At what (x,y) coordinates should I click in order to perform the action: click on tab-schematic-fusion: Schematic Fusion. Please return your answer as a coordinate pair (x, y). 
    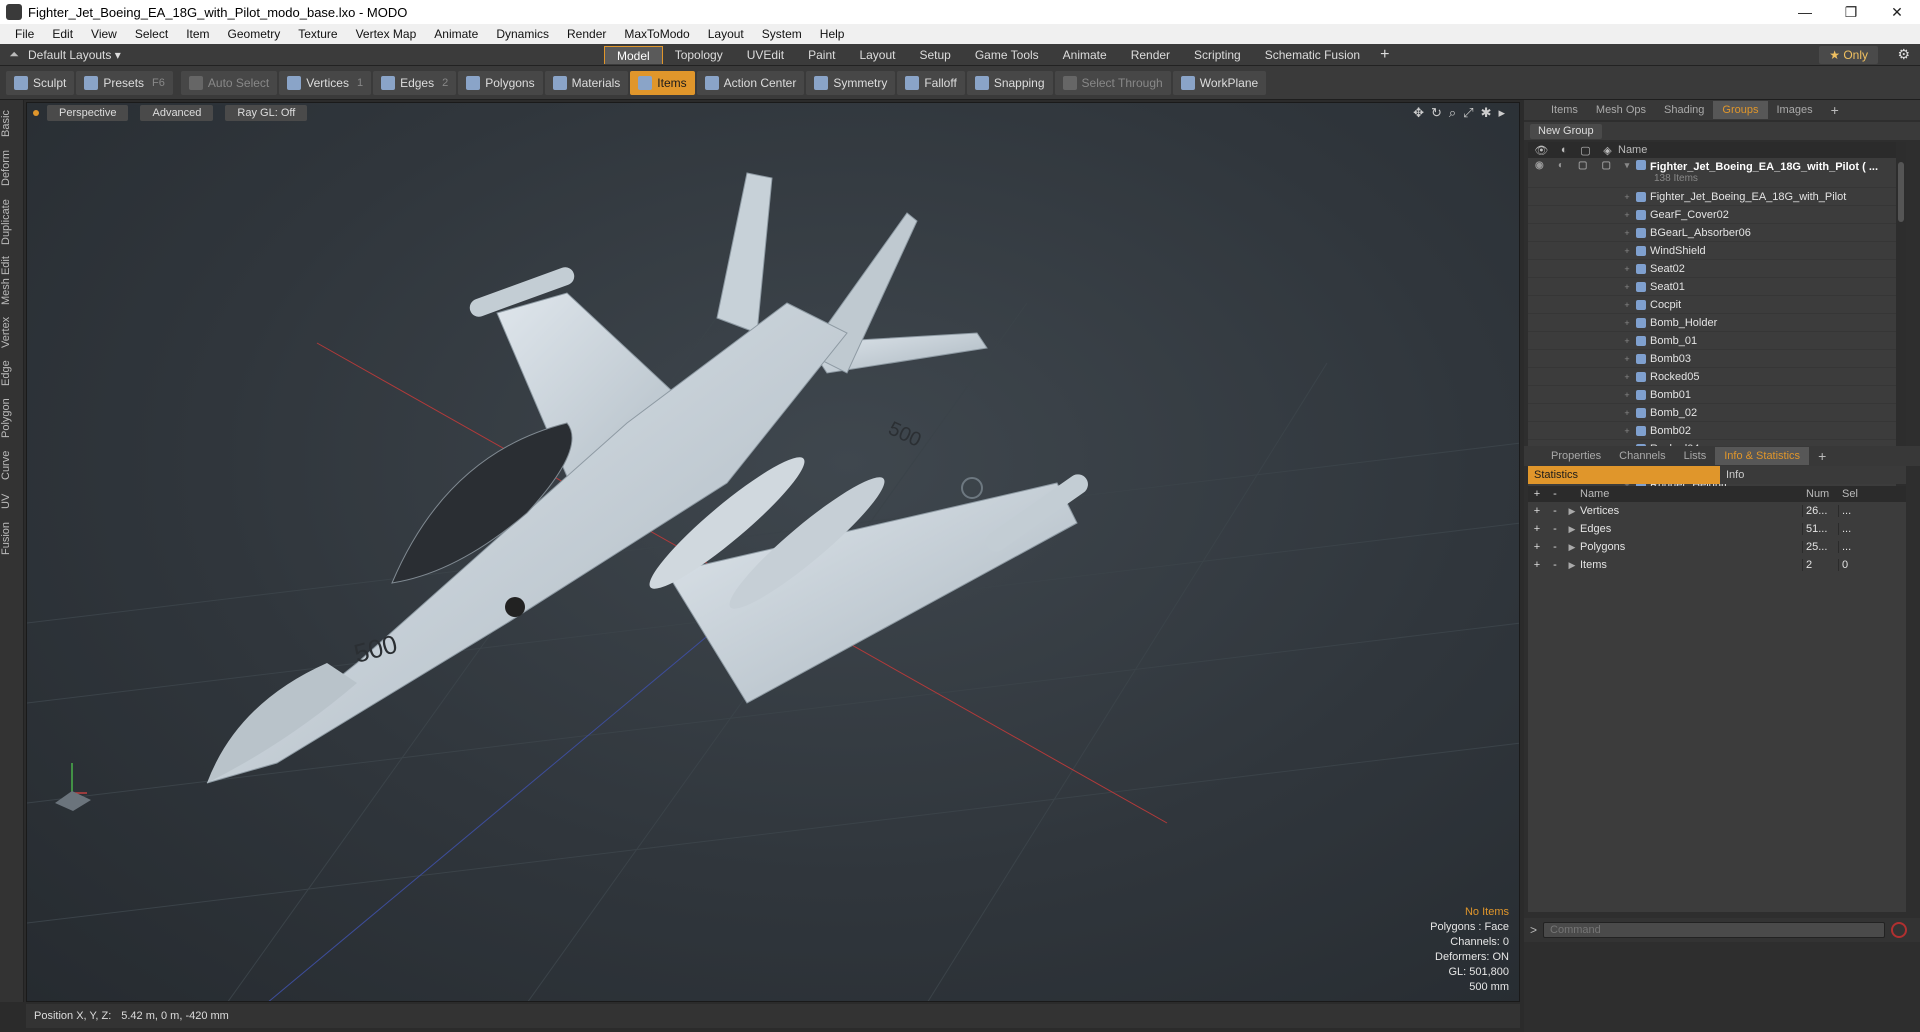
    Looking at the image, I should click on (1312, 55).